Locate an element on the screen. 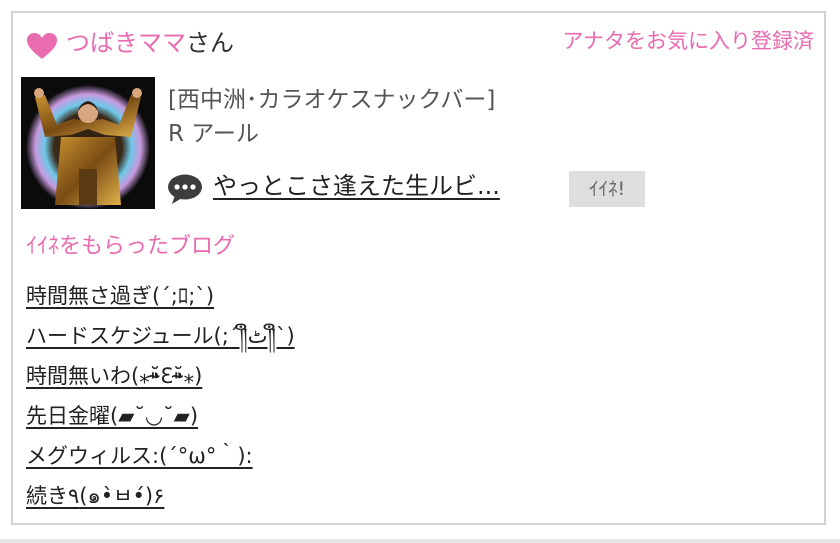 The image size is (840, 543). shop-genre: [西中洲･カラオケスナックバー] is located at coordinates (332, 100).